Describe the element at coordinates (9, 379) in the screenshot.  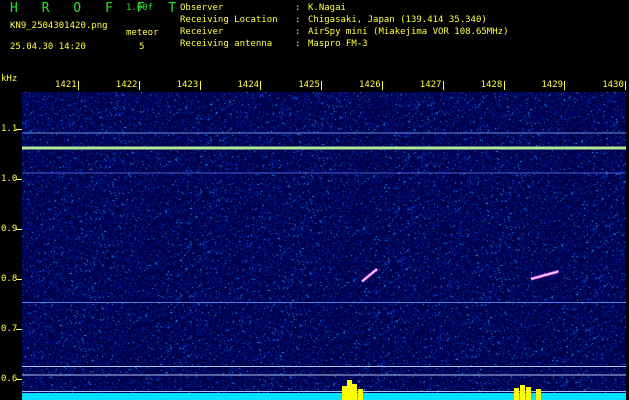
I see `y-tick-label: 0.6` at that location.